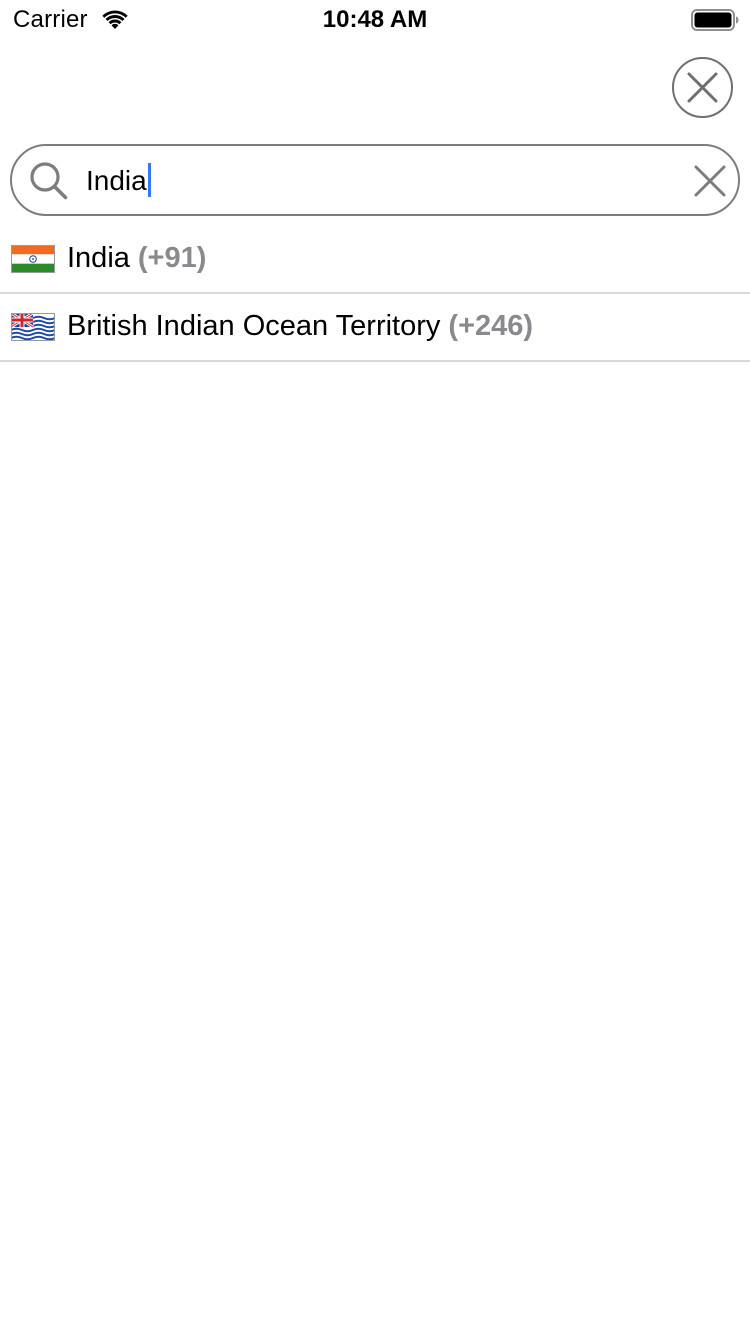 This screenshot has height=1334, width=750. Describe the element at coordinates (33, 327) in the screenshot. I see `biot-flag-icon` at that location.